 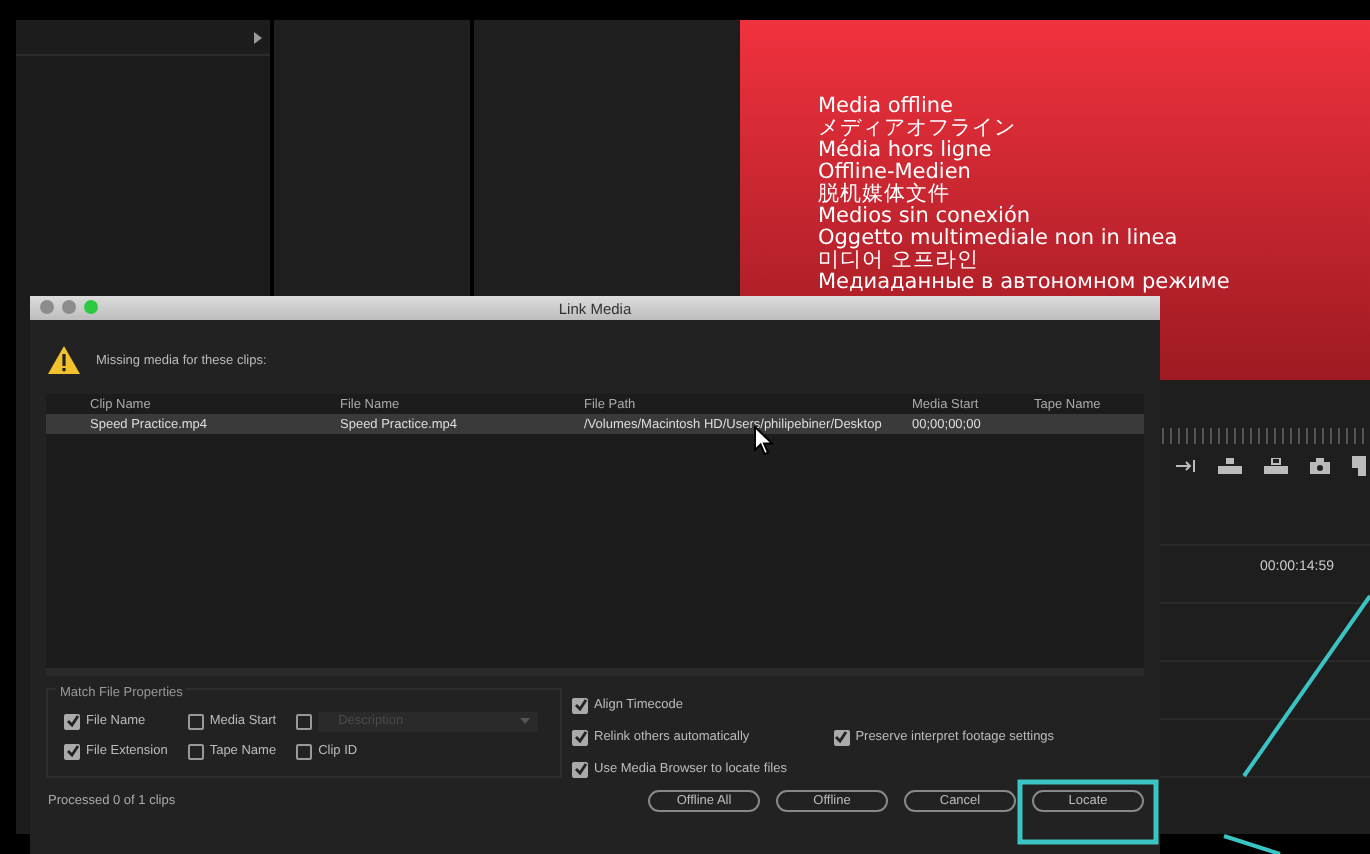 What do you see at coordinates (906, 151) in the screenshot?
I see `offline-message: Média hors ligne` at bounding box center [906, 151].